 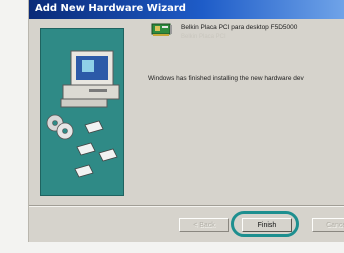 I want to click on network-card-icon, so click(x=161, y=29).